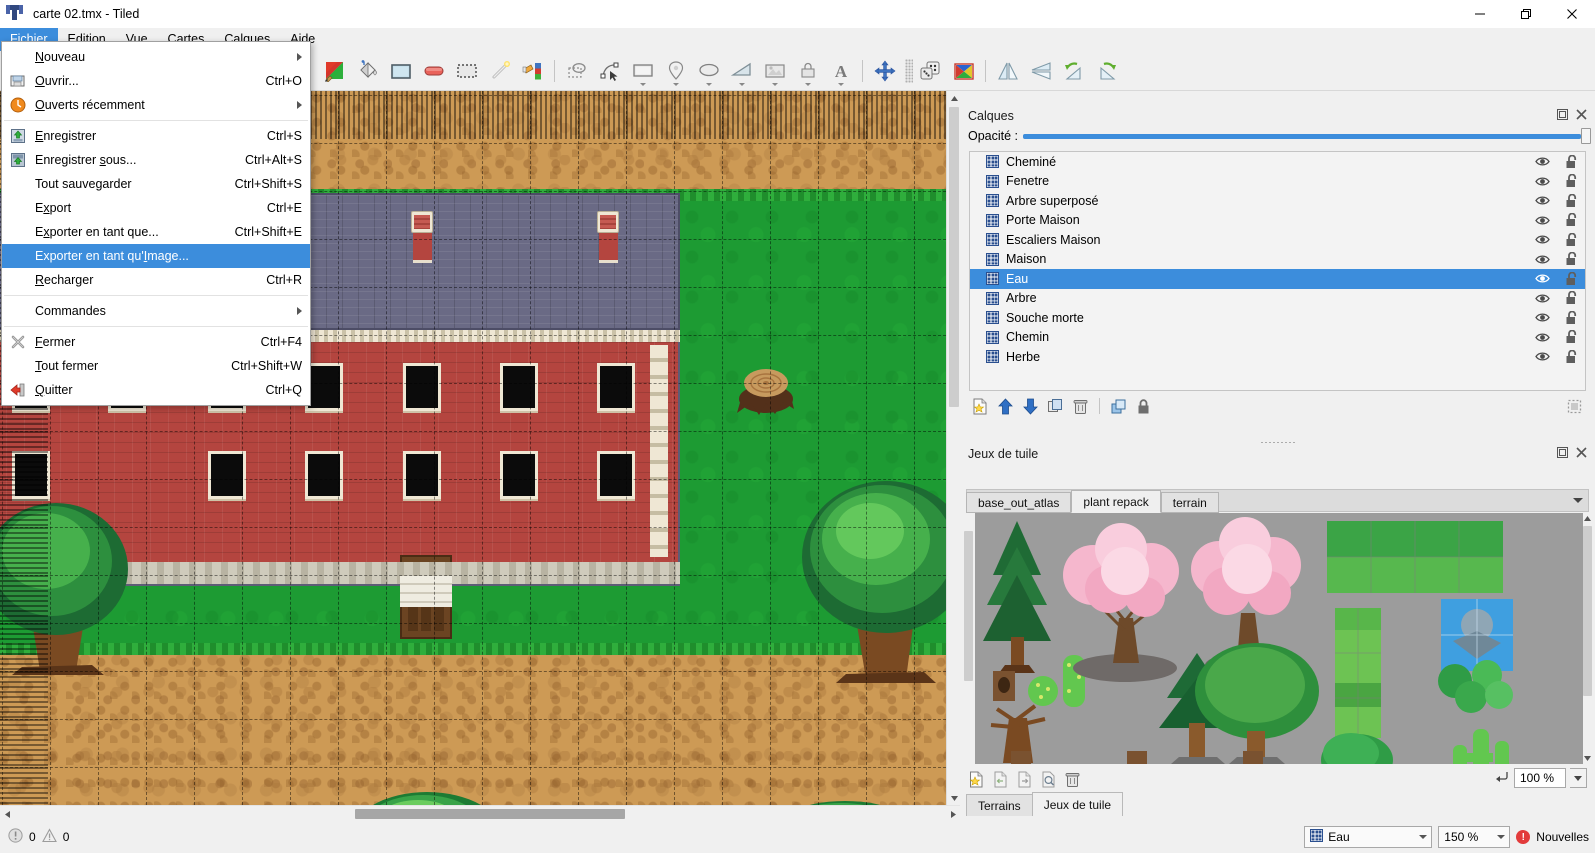 This screenshot has width=1595, height=853. I want to click on insert-rectangle-icon, so click(642, 71).